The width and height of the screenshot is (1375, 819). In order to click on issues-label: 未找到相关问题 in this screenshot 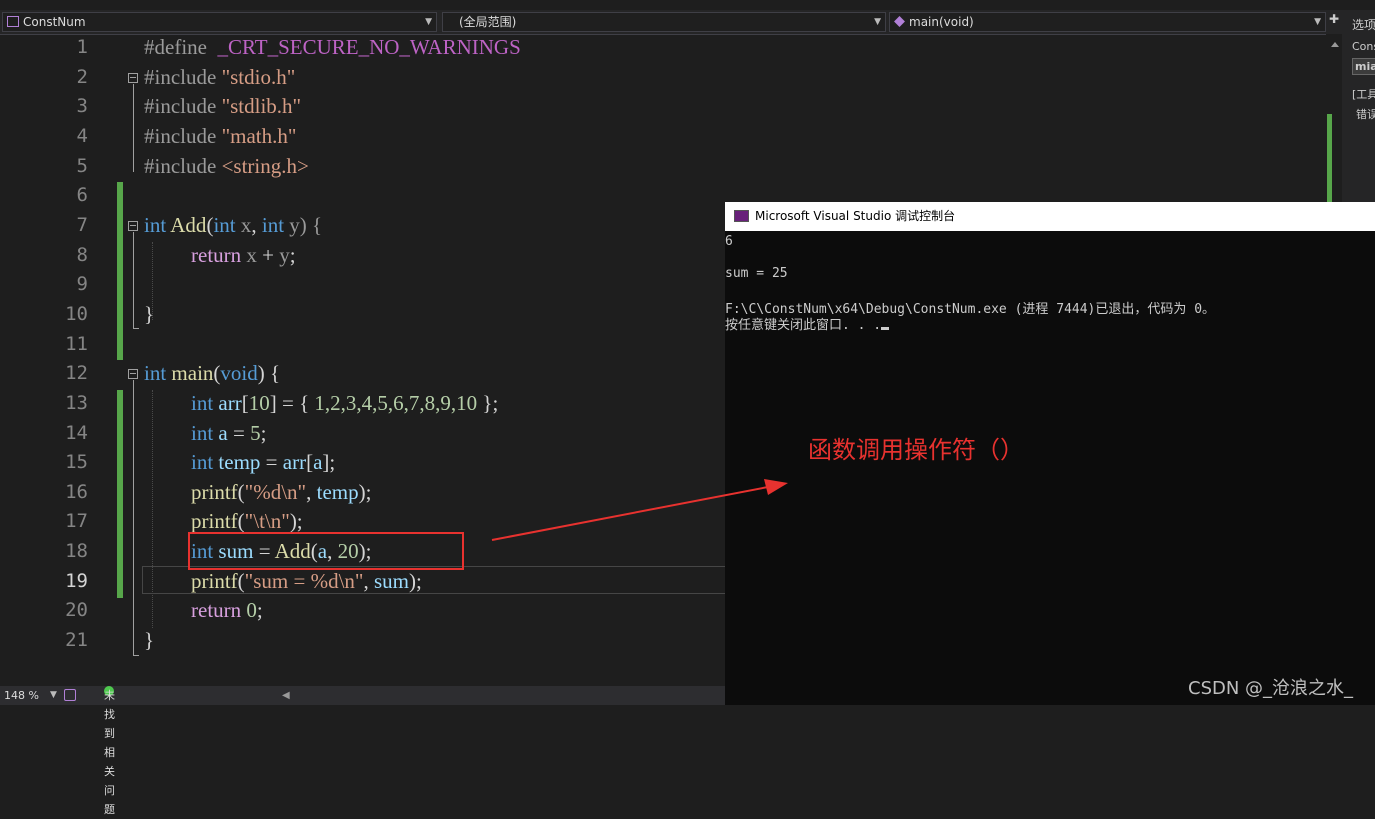, I will do `click(109, 752)`.